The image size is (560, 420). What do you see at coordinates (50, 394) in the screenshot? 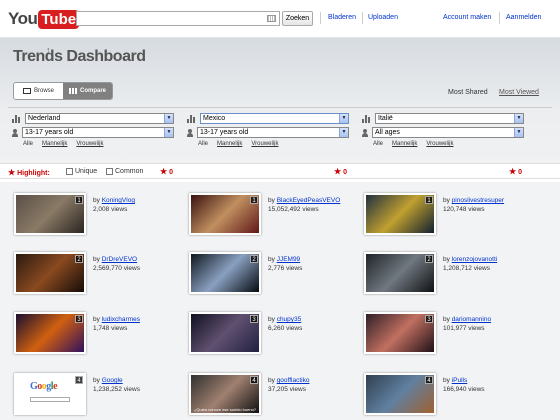
I see `video-thumbnail: Google 4` at bounding box center [50, 394].